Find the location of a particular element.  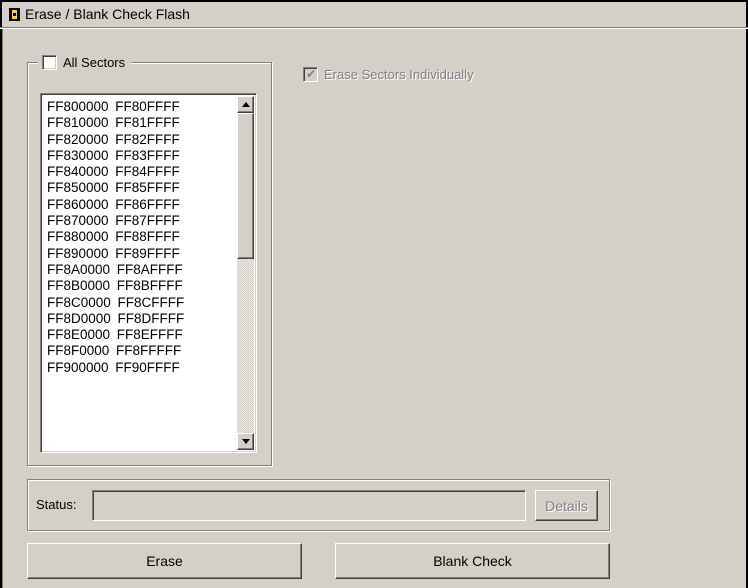

sector-list-item: FF900000 FF90FFFF is located at coordinates (115, 368).